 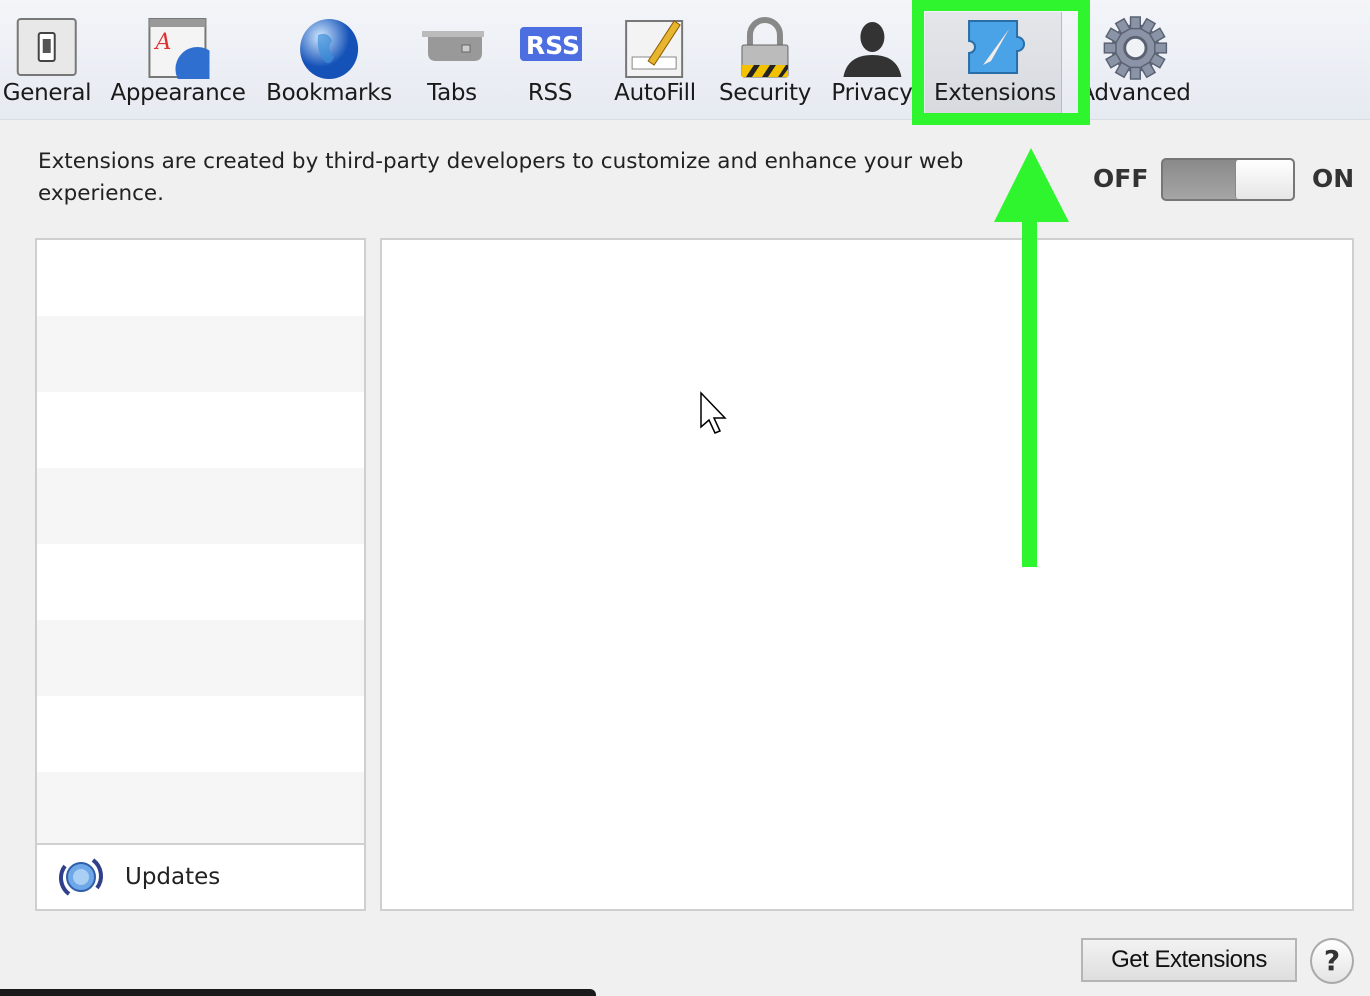 What do you see at coordinates (1264, 179) in the screenshot?
I see `toggle-knob` at bounding box center [1264, 179].